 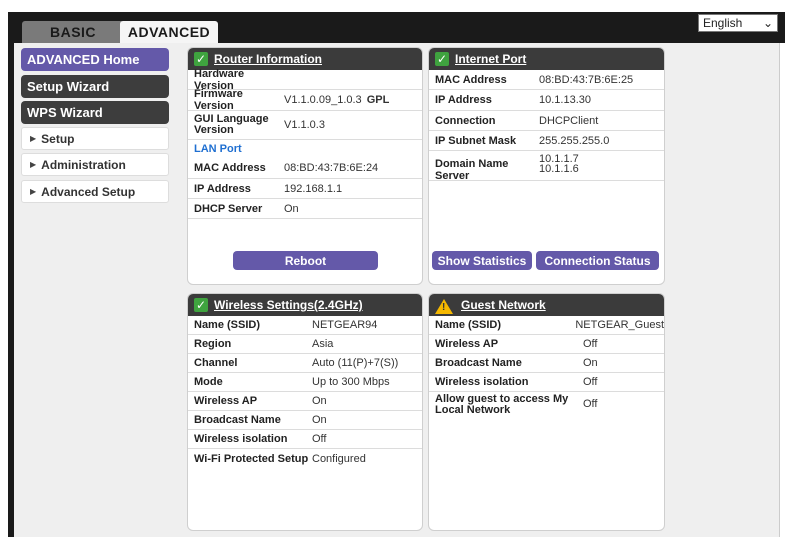 I want to click on lan-mac-label: MAC Address, so click(x=230, y=168).